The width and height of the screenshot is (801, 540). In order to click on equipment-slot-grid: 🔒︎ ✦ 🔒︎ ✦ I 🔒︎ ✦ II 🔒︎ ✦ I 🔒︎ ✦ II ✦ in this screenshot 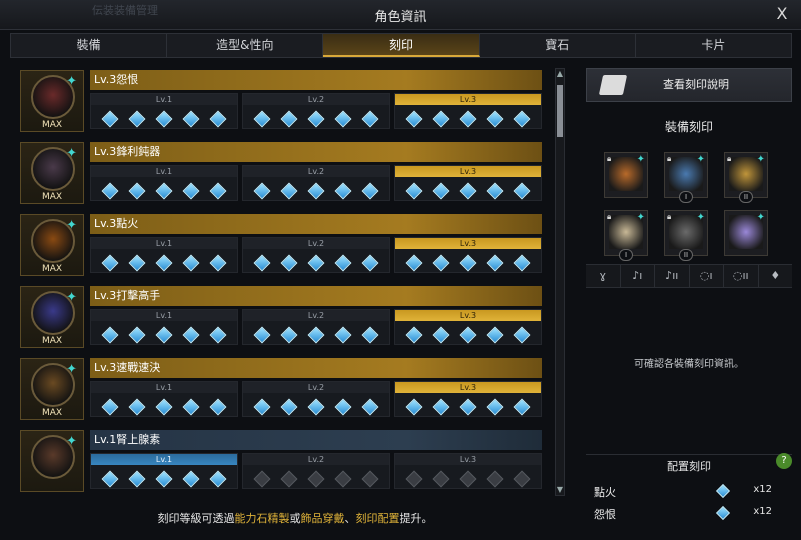, I will do `click(690, 214)`.